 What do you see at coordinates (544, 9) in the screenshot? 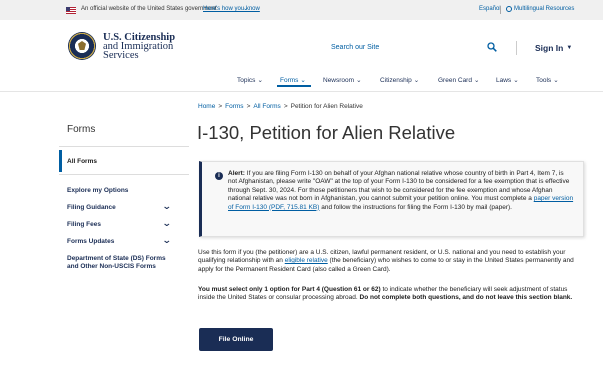
I see `multilingual-label: Multilingual Resources` at bounding box center [544, 9].